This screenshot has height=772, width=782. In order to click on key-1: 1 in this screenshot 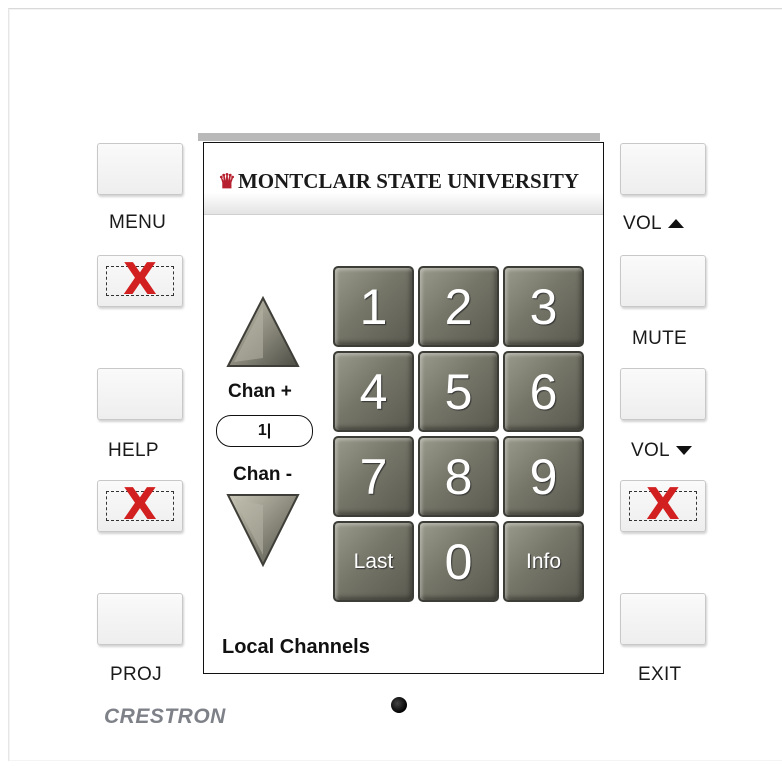, I will do `click(373, 306)`.